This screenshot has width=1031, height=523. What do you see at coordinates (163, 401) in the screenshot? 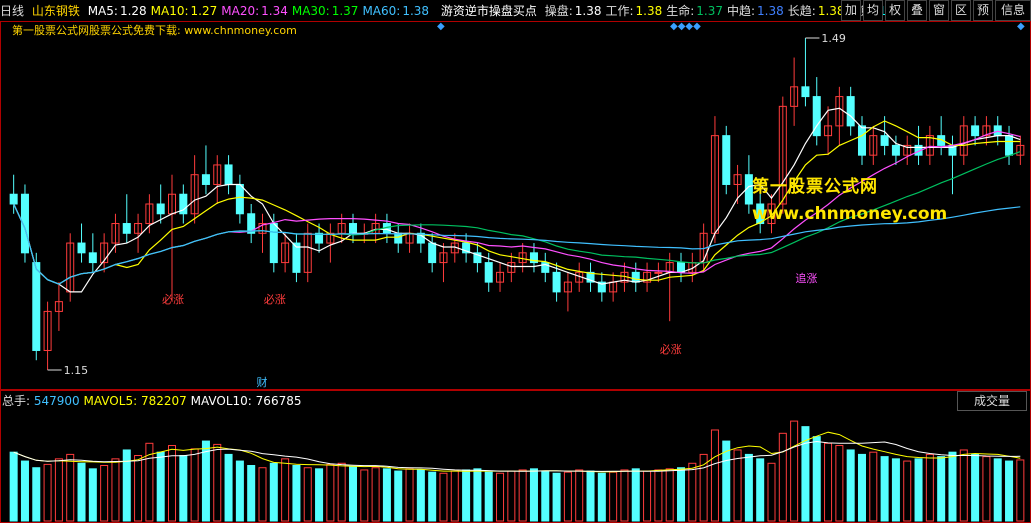
I see `mavol5-value: 782207` at bounding box center [163, 401].